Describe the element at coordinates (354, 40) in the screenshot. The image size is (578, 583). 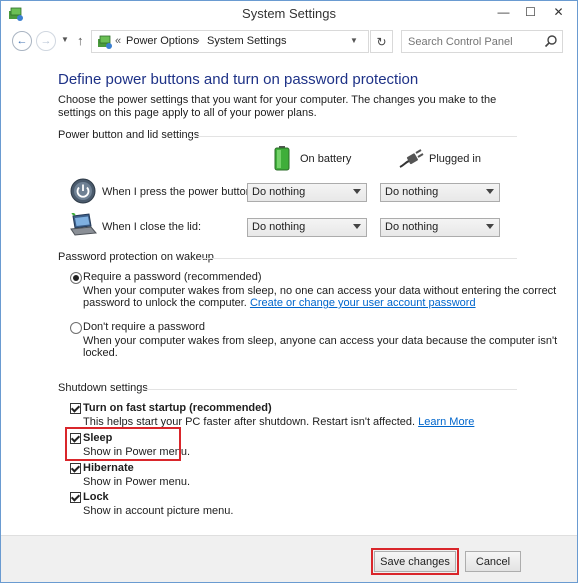
I see `address-dropdown-icon: ▼` at that location.